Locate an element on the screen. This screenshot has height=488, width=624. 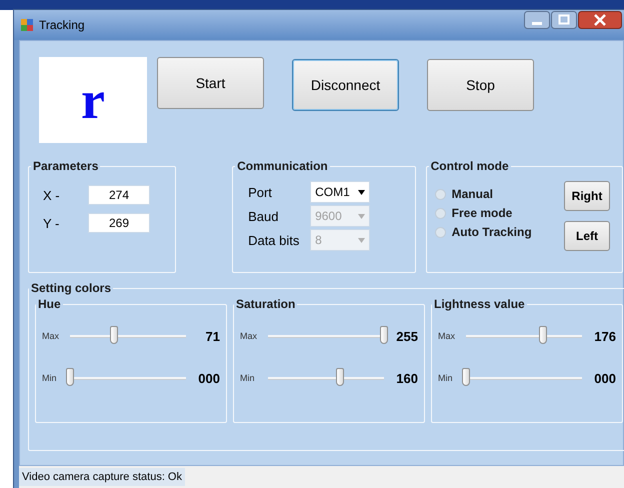
field-label: Y - is located at coordinates (51, 223).